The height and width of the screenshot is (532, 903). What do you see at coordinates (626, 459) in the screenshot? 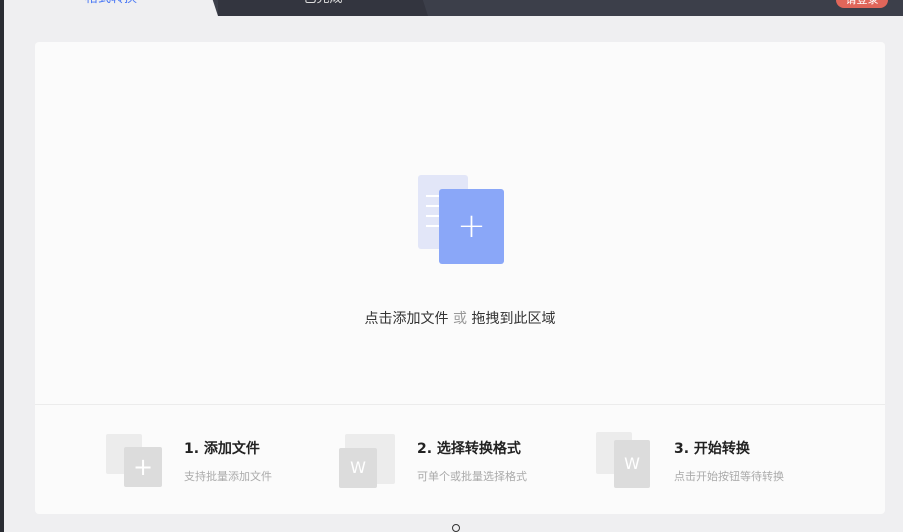
I see `start-convert-step-icon: W` at bounding box center [626, 459].